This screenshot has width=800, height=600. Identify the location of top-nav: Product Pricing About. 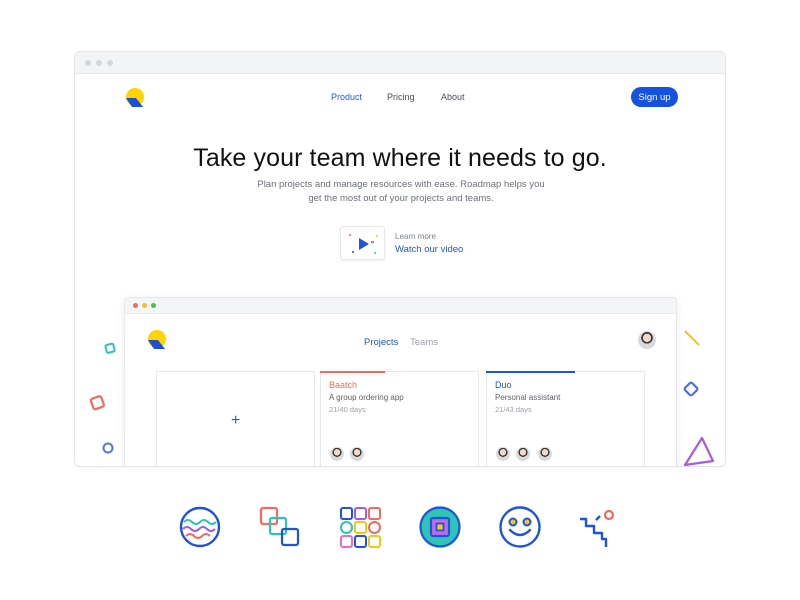
(400, 100).